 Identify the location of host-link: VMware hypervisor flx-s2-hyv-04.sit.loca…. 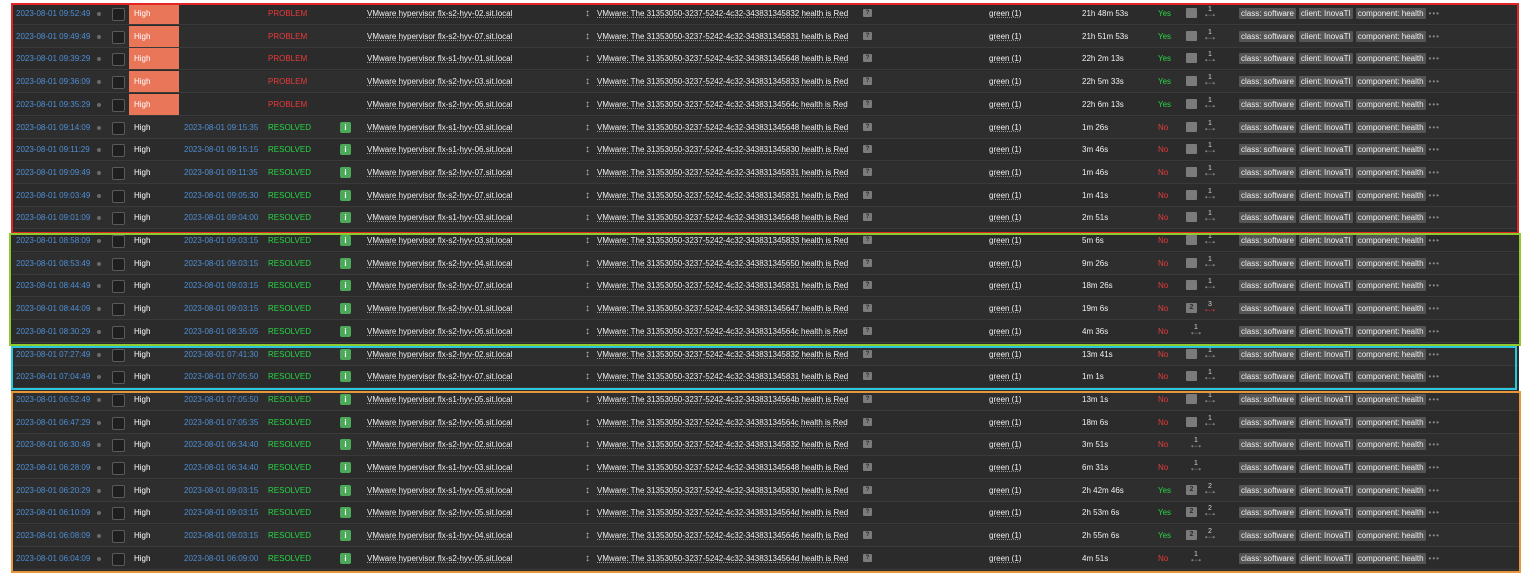
(439, 263).